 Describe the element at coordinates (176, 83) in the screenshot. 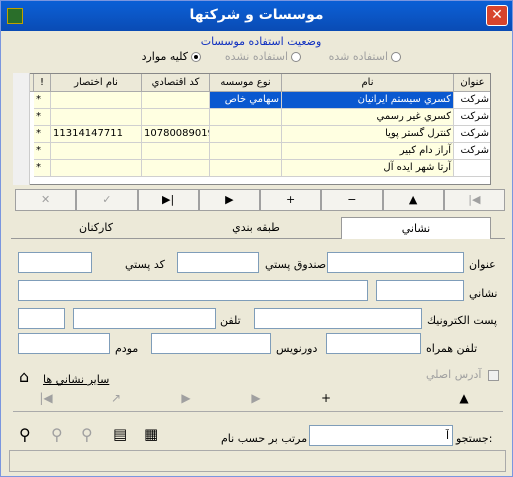

I see `grid-header-code: كد اقتصادي` at that location.